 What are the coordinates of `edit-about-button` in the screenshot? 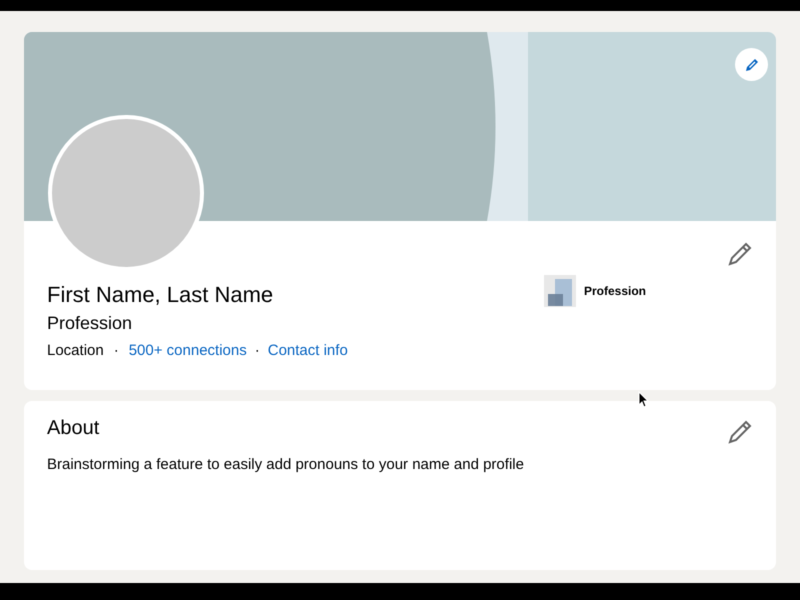 It's located at (740, 432).